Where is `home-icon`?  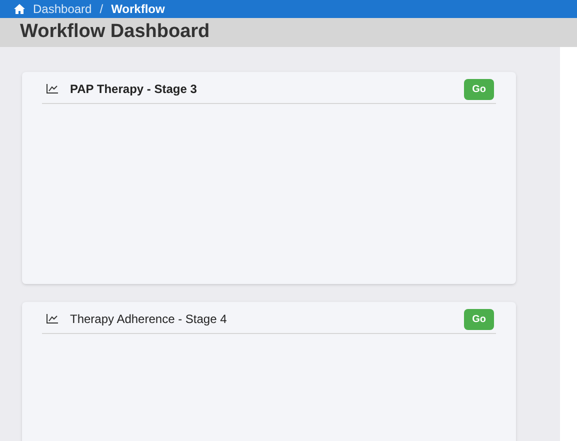 home-icon is located at coordinates (19, 9).